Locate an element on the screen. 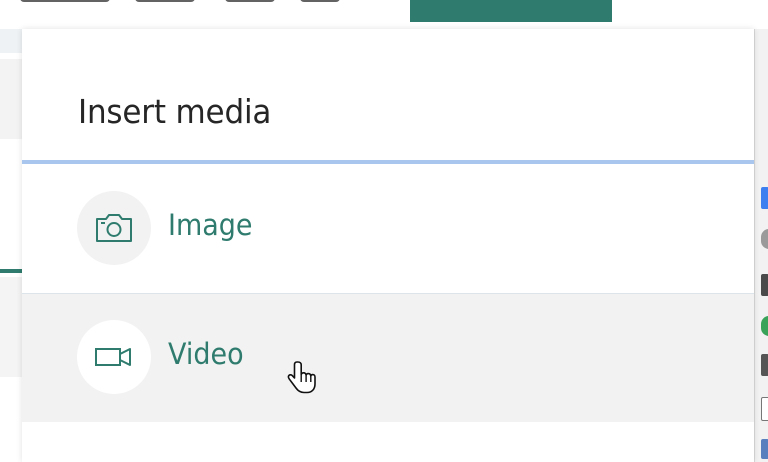 This screenshot has height=462, width=768. camera-icon is located at coordinates (114, 228).